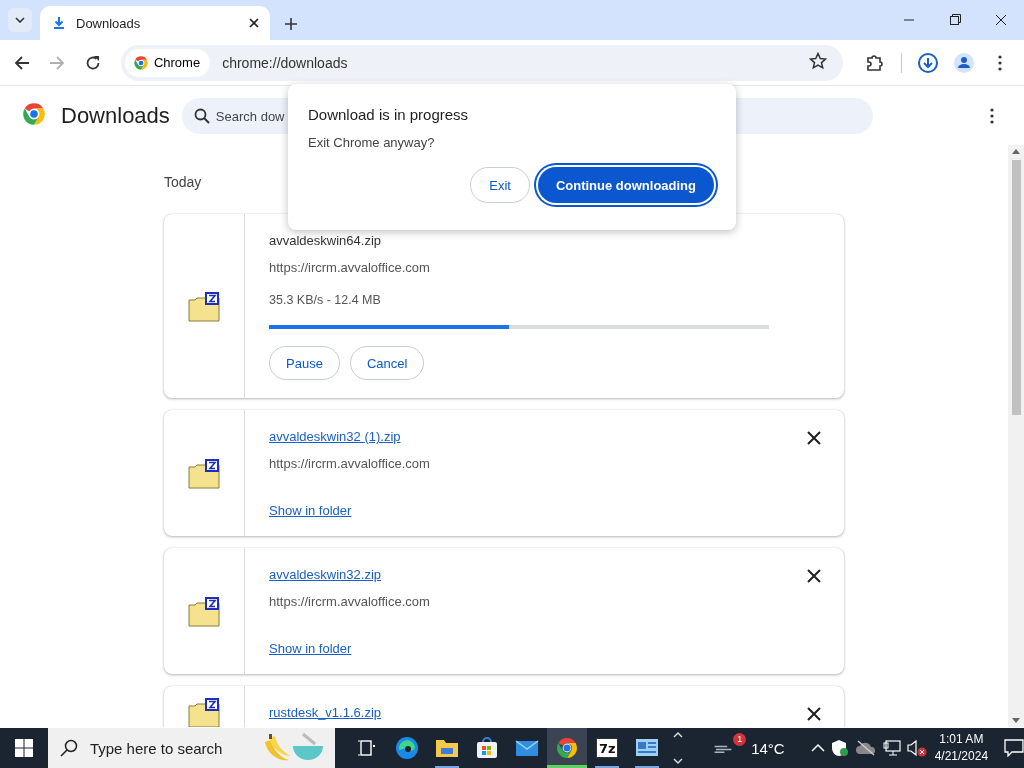 The image size is (1024, 768). What do you see at coordinates (818, 60) in the screenshot?
I see `bookmark-star-icon` at bounding box center [818, 60].